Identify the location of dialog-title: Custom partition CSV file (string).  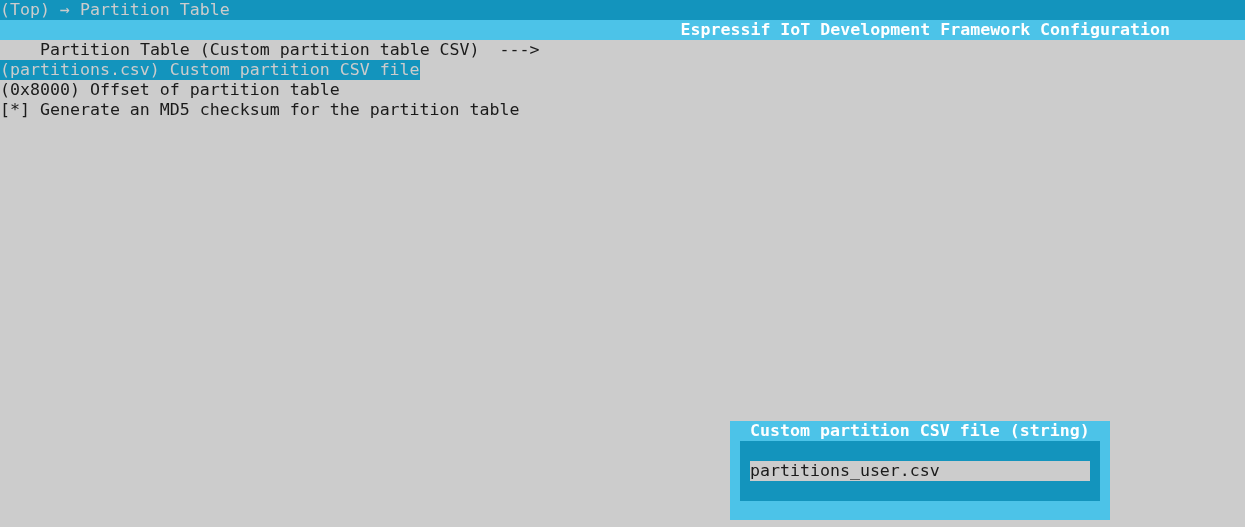
(920, 431).